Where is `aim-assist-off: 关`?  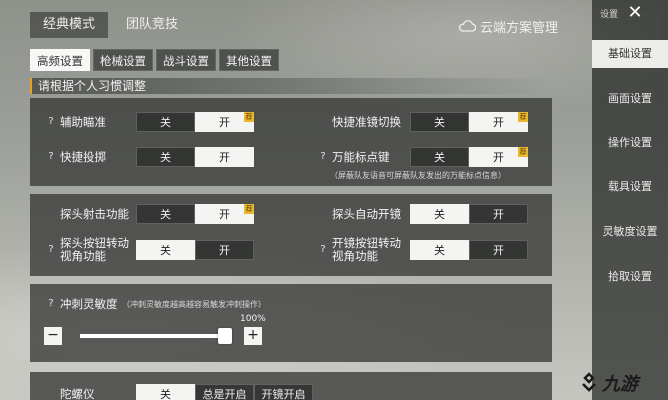 aim-assist-off: 关 is located at coordinates (165, 122).